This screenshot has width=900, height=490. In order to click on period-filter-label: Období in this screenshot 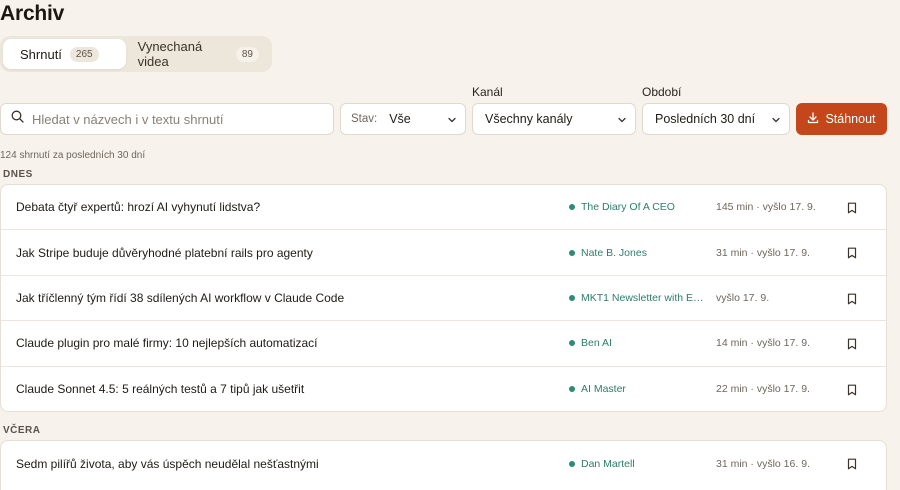, I will do `click(662, 92)`.